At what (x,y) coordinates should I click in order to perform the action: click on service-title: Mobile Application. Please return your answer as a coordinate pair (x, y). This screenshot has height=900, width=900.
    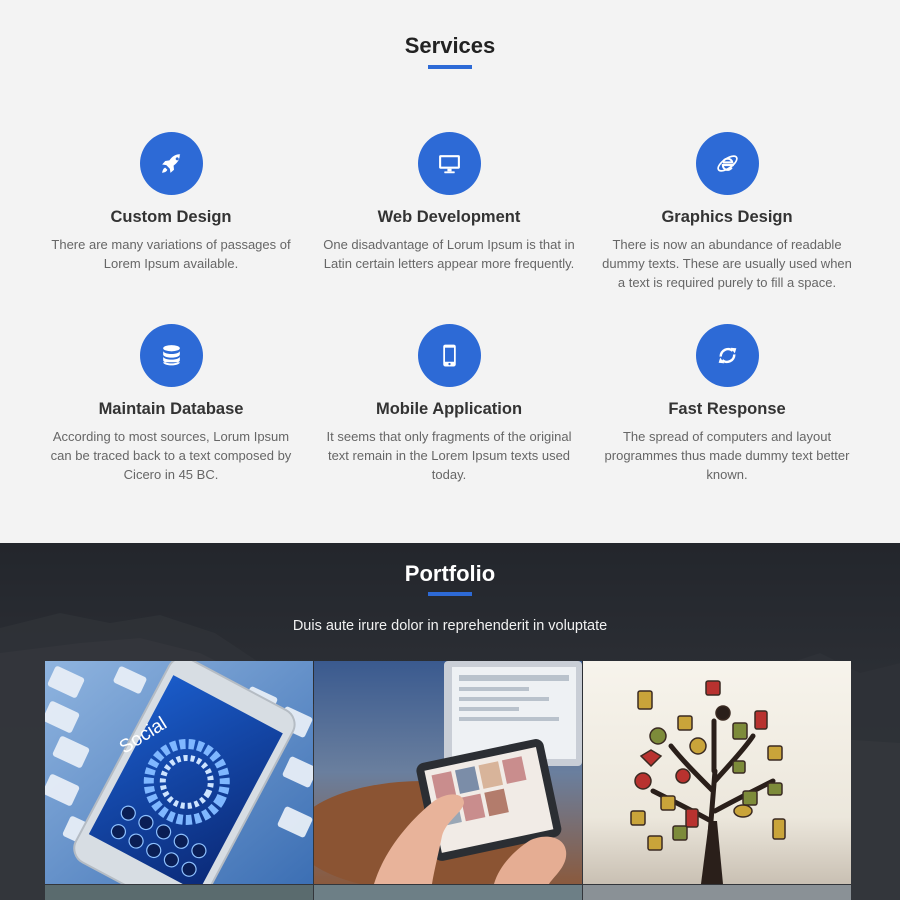
    Looking at the image, I should click on (449, 409).